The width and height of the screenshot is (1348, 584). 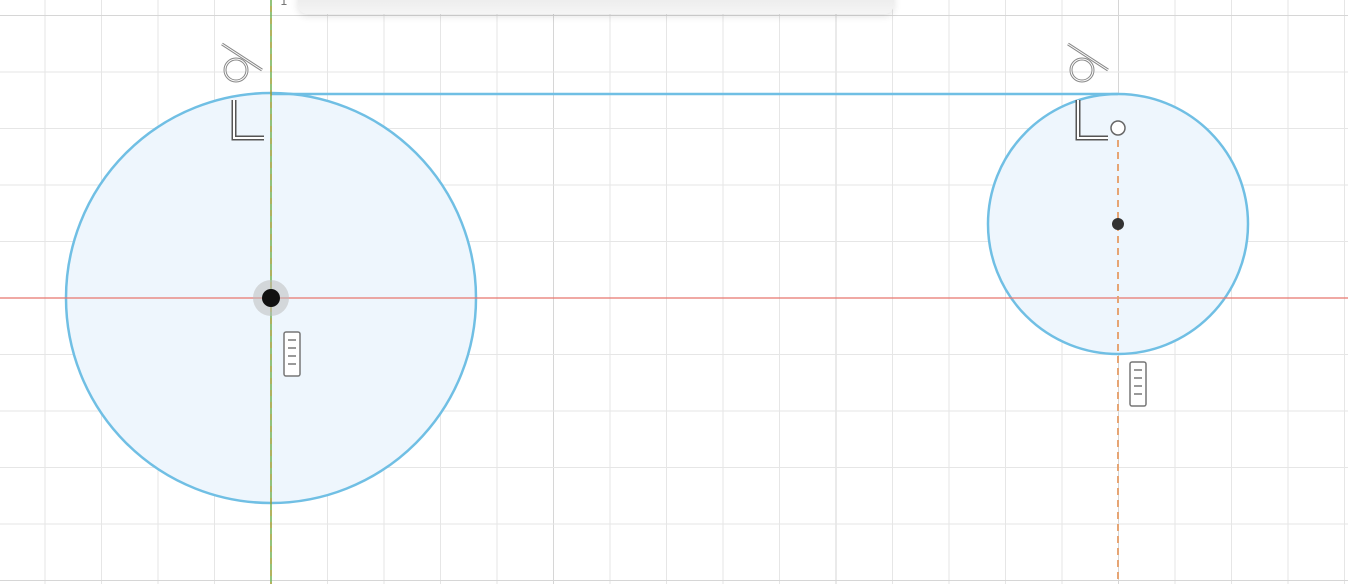 What do you see at coordinates (1118, 128) in the screenshot?
I see `construction-endpoint` at bounding box center [1118, 128].